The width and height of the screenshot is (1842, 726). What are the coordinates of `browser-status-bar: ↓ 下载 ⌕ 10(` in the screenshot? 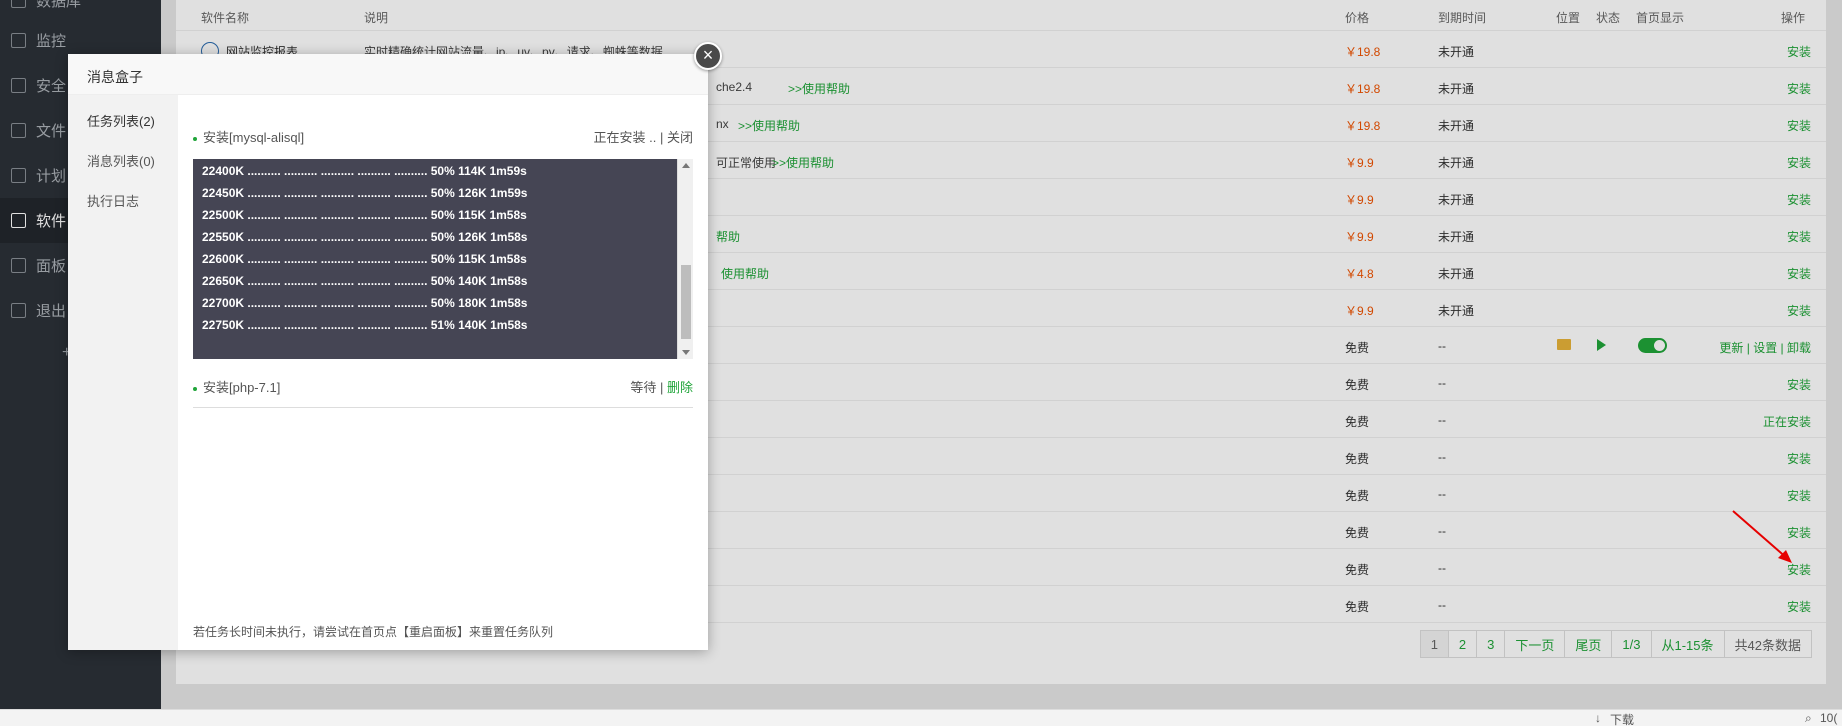 It's located at (921, 717).